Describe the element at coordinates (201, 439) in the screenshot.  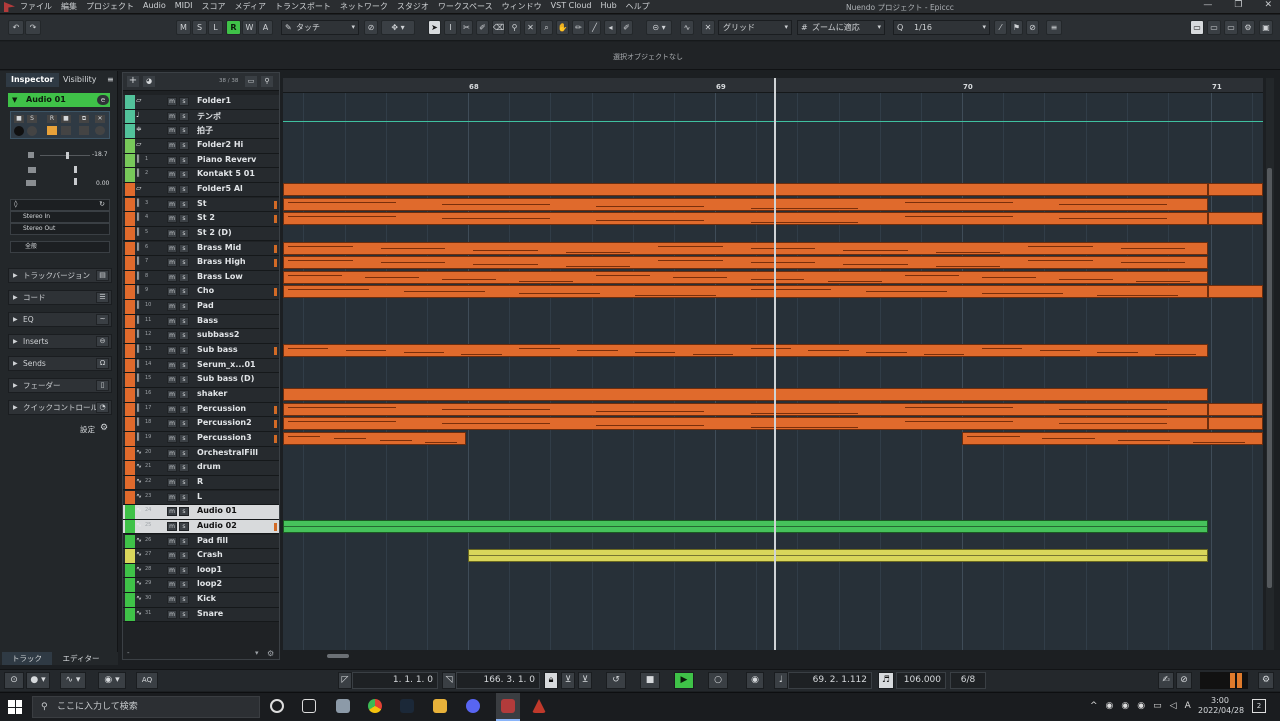
I see `track-row: ║ 19 m s Percussion3` at that location.